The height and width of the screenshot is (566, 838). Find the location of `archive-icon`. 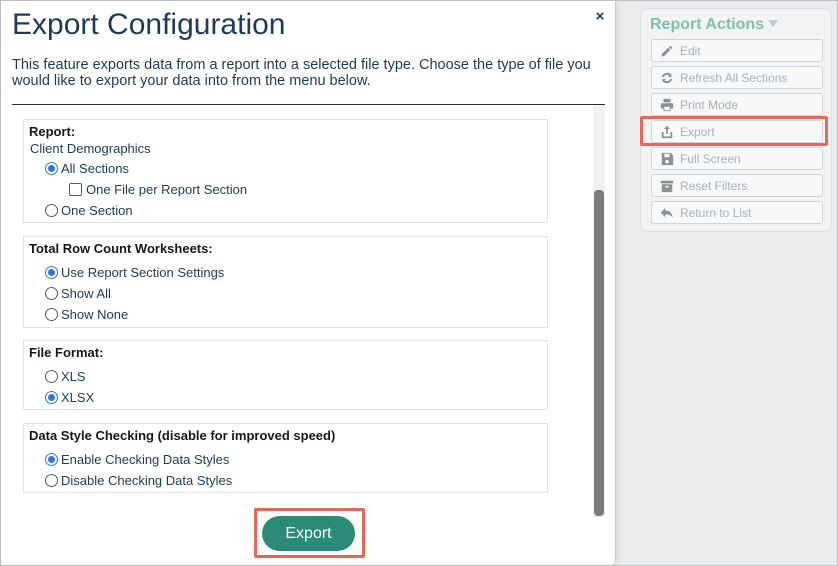

archive-icon is located at coordinates (667, 186).